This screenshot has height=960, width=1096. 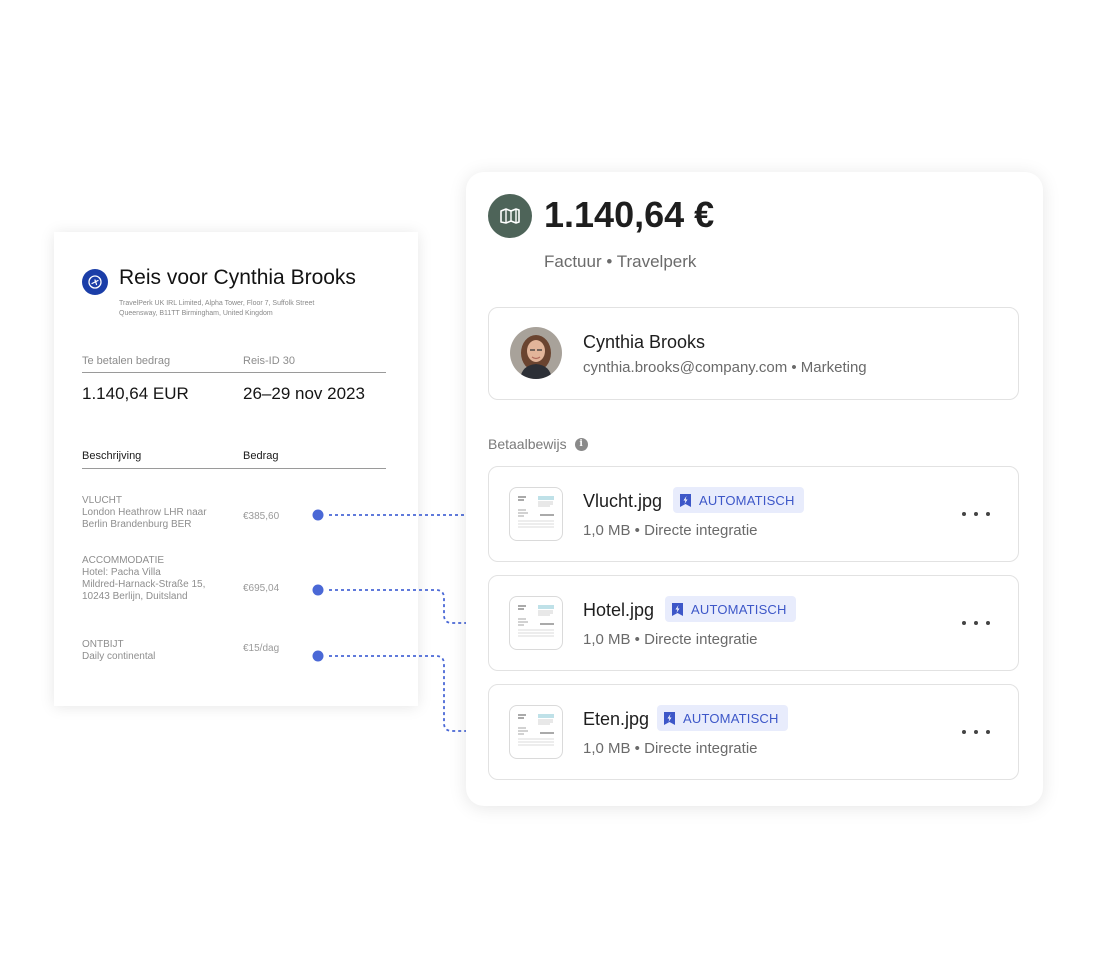 What do you see at coordinates (620, 261) in the screenshot?
I see `expense-subtitle: Factuur • Travelperk` at bounding box center [620, 261].